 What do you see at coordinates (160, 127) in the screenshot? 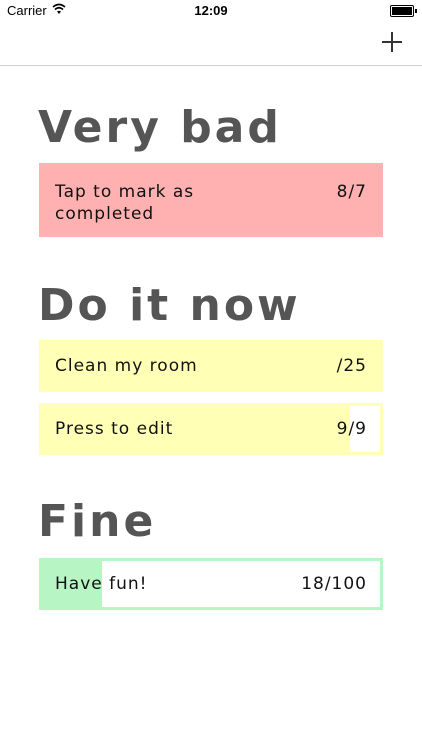
I see `section-title-very-bad: Very bad` at bounding box center [160, 127].